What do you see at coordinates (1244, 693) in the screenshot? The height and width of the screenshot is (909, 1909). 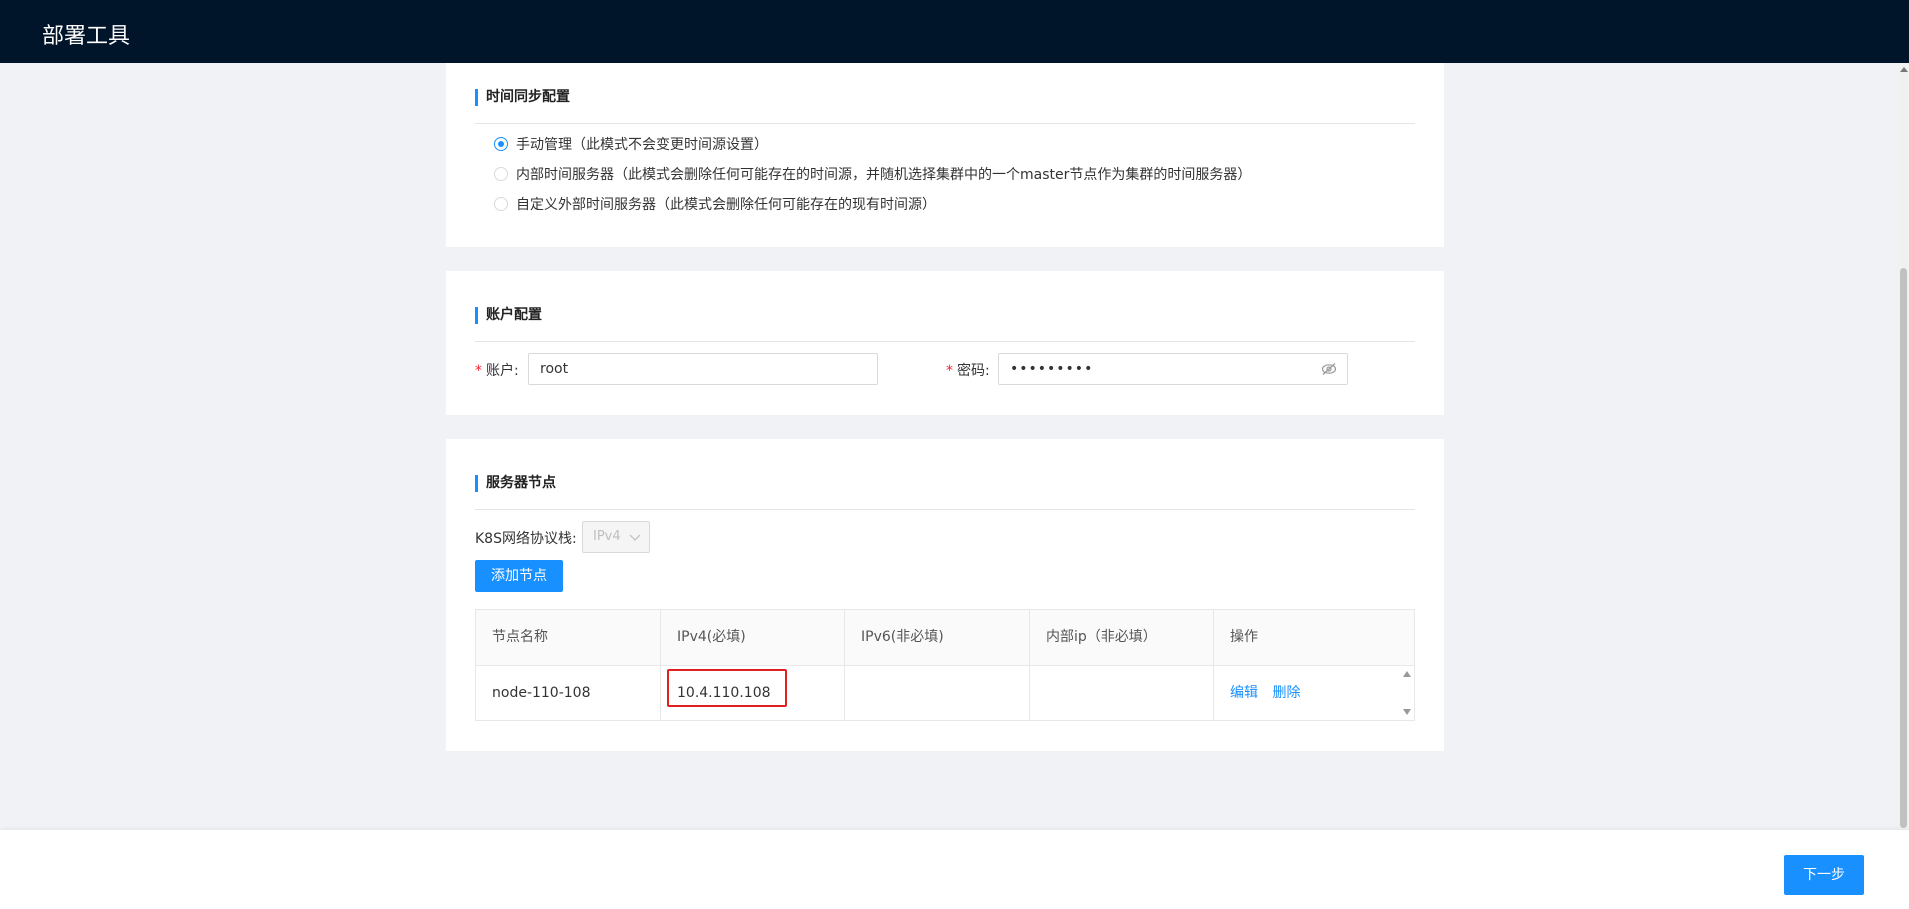 I see `edit-link: 编辑` at bounding box center [1244, 693].